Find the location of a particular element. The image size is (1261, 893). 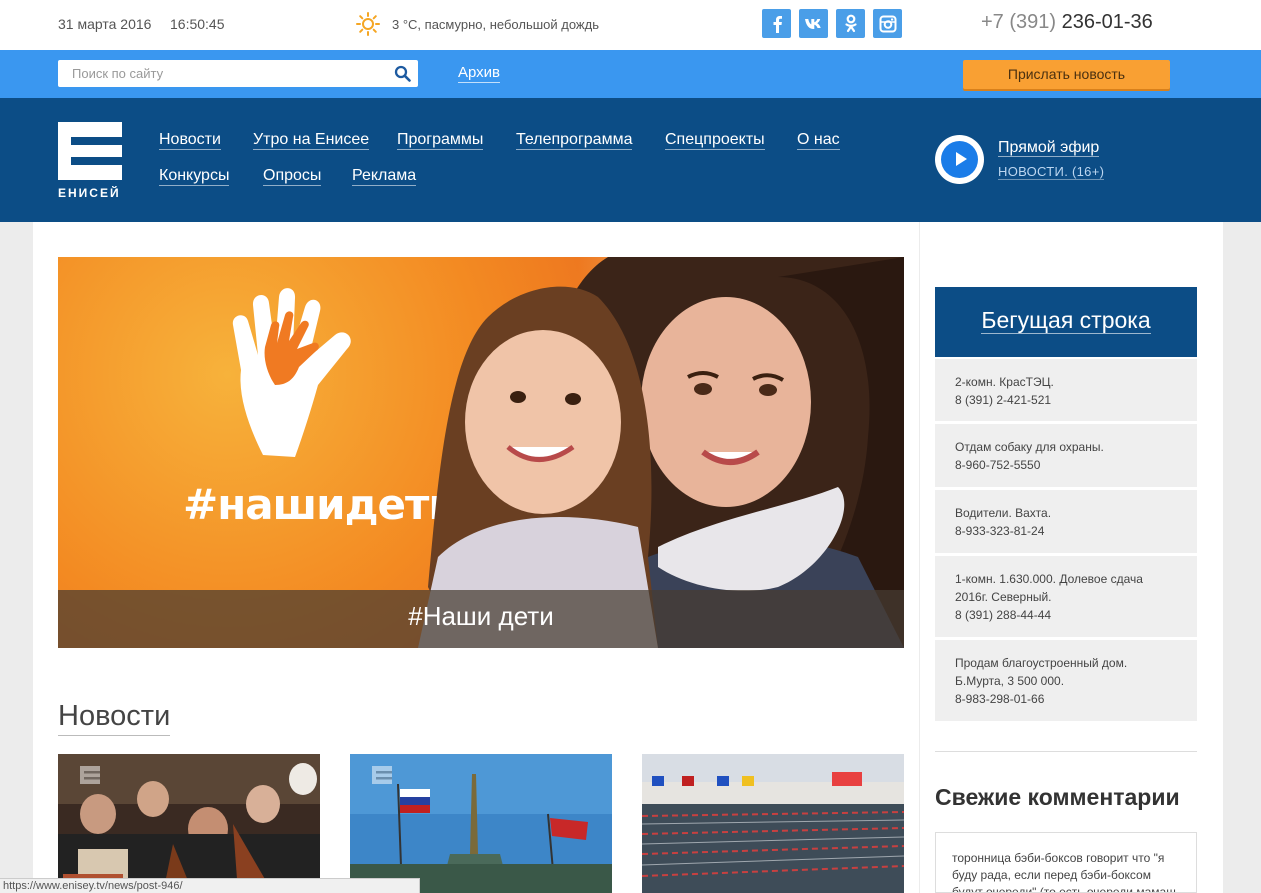

site-logo: ЕНИСЕЙ is located at coordinates (91, 162).